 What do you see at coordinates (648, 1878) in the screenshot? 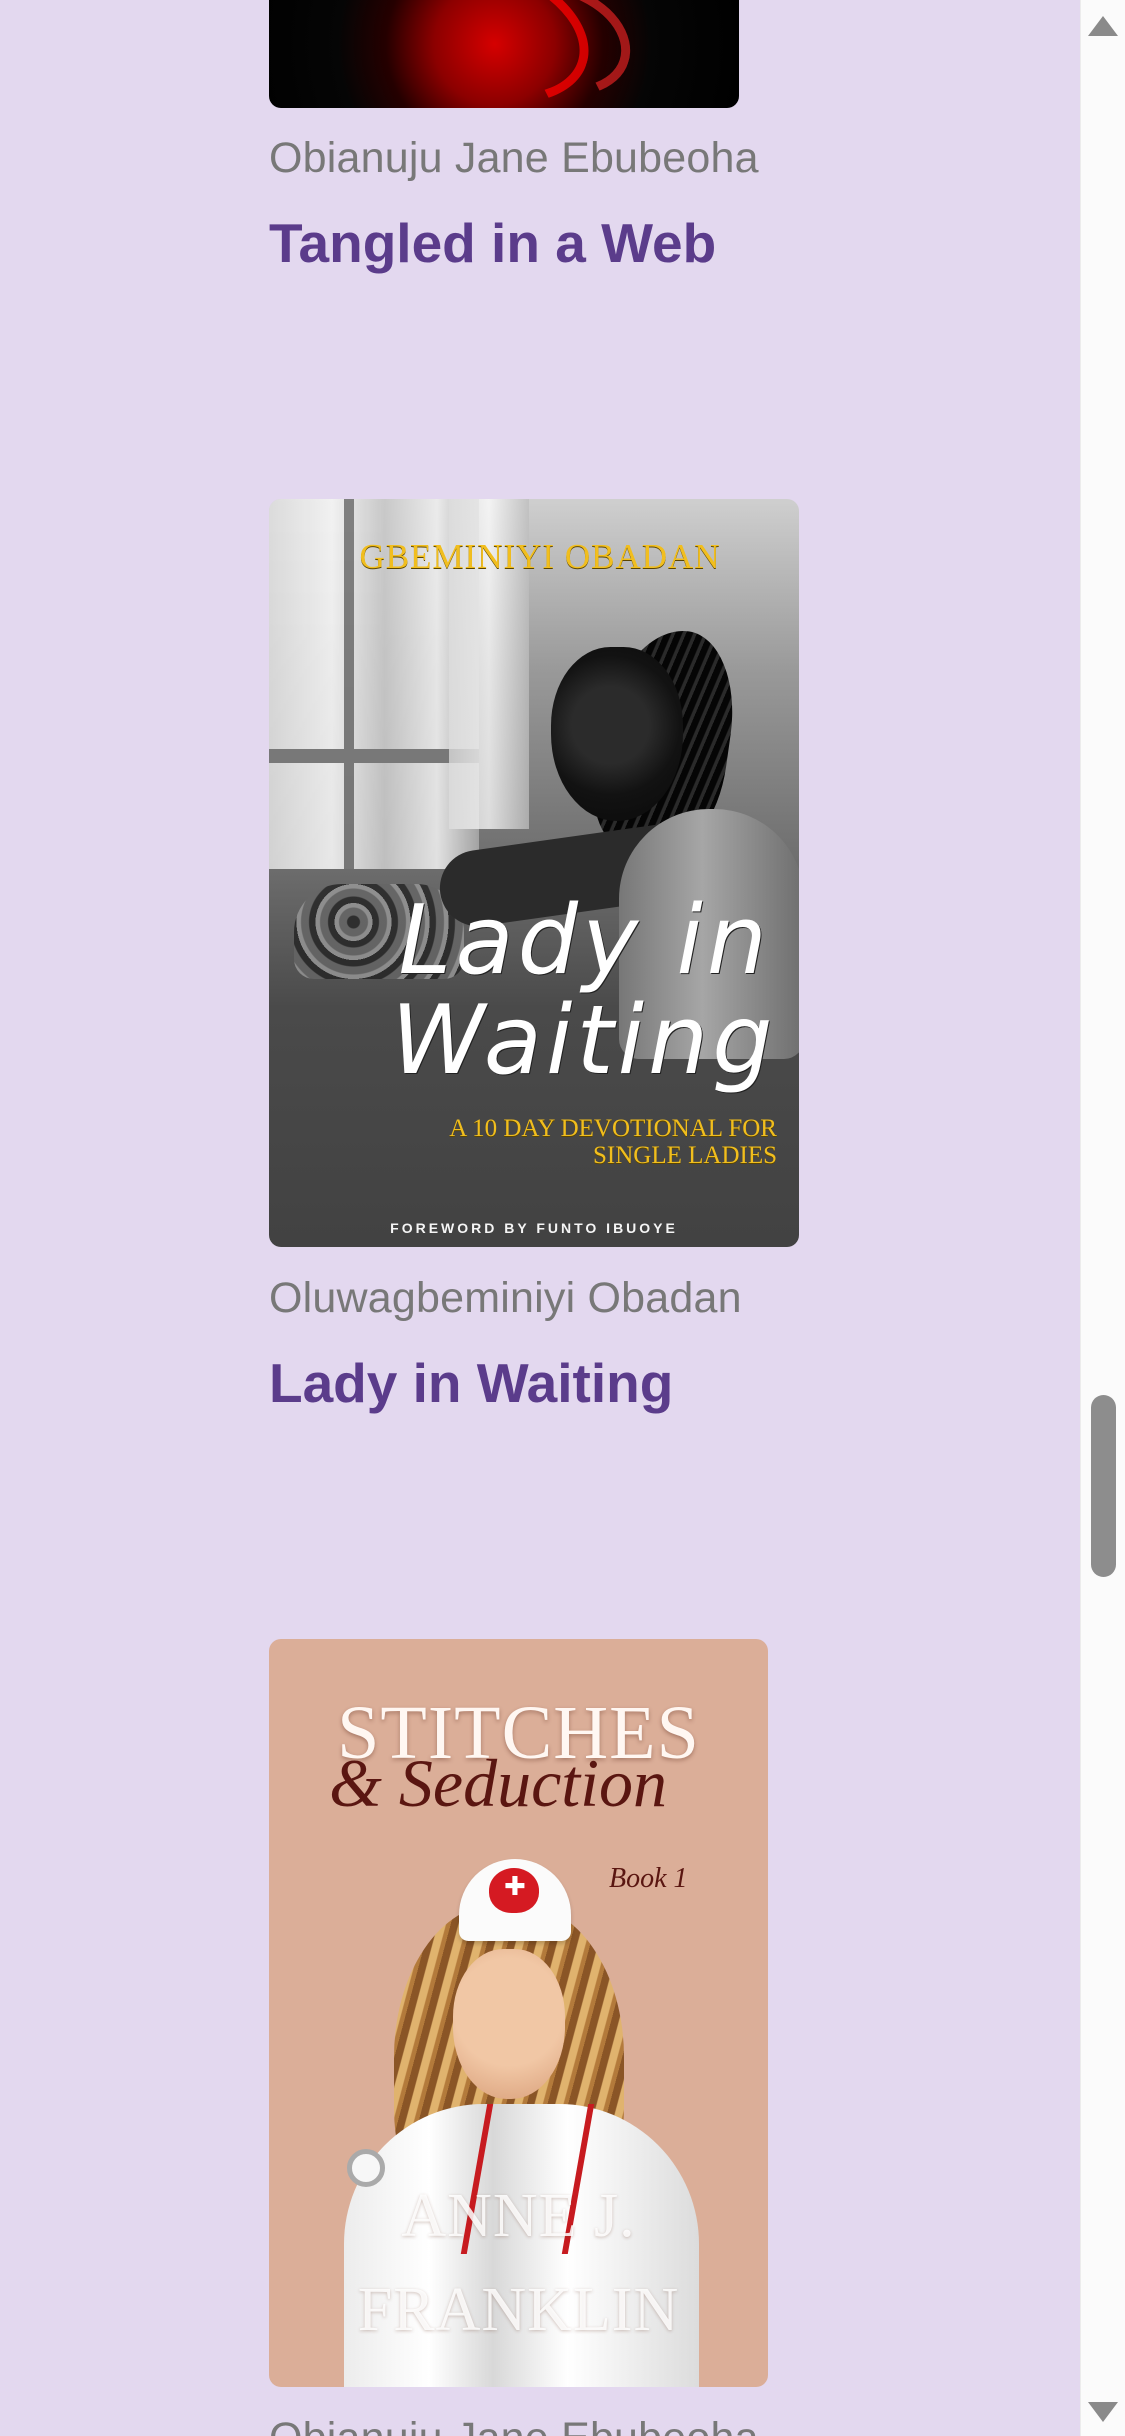
I see `cover-book-number-text: Book 1` at bounding box center [648, 1878].